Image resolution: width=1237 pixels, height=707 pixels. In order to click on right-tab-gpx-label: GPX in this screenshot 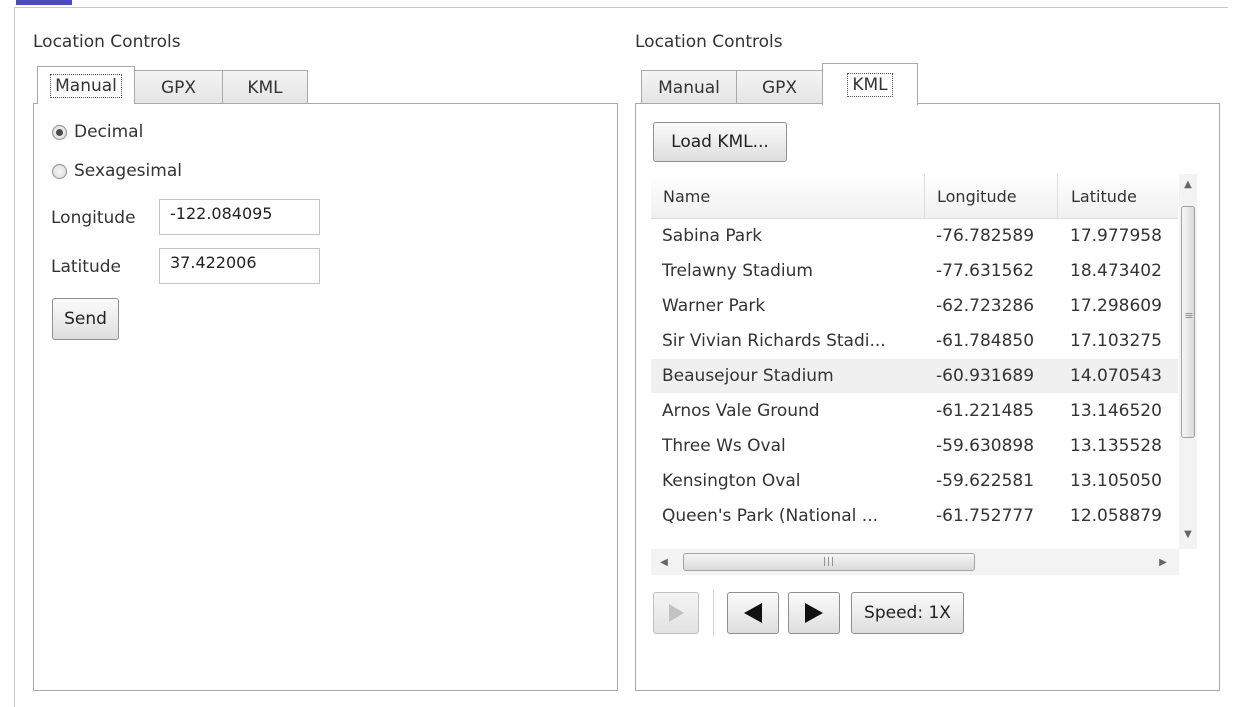, I will do `click(779, 87)`.